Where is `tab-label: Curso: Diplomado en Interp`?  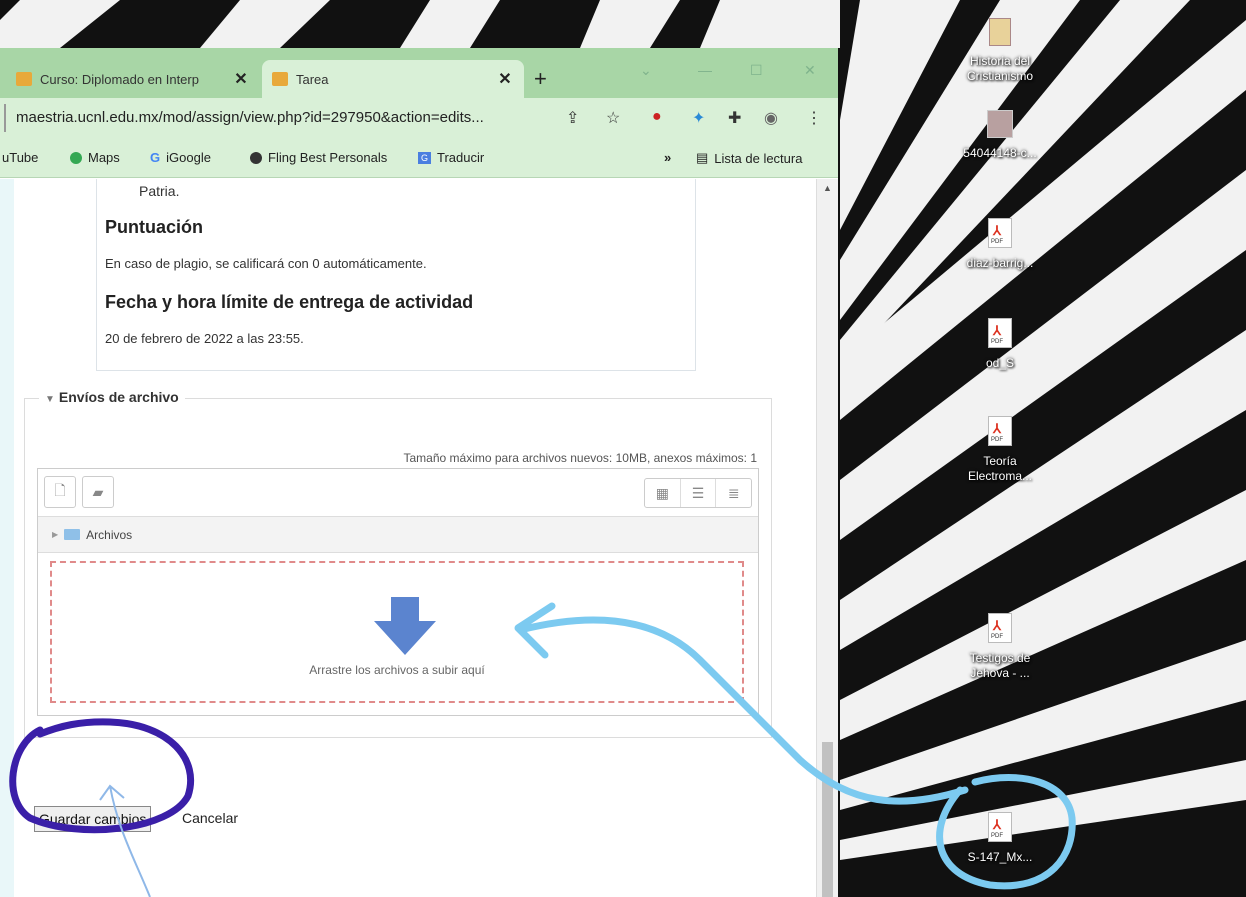 tab-label: Curso: Diplomado en Interp is located at coordinates (119, 79).